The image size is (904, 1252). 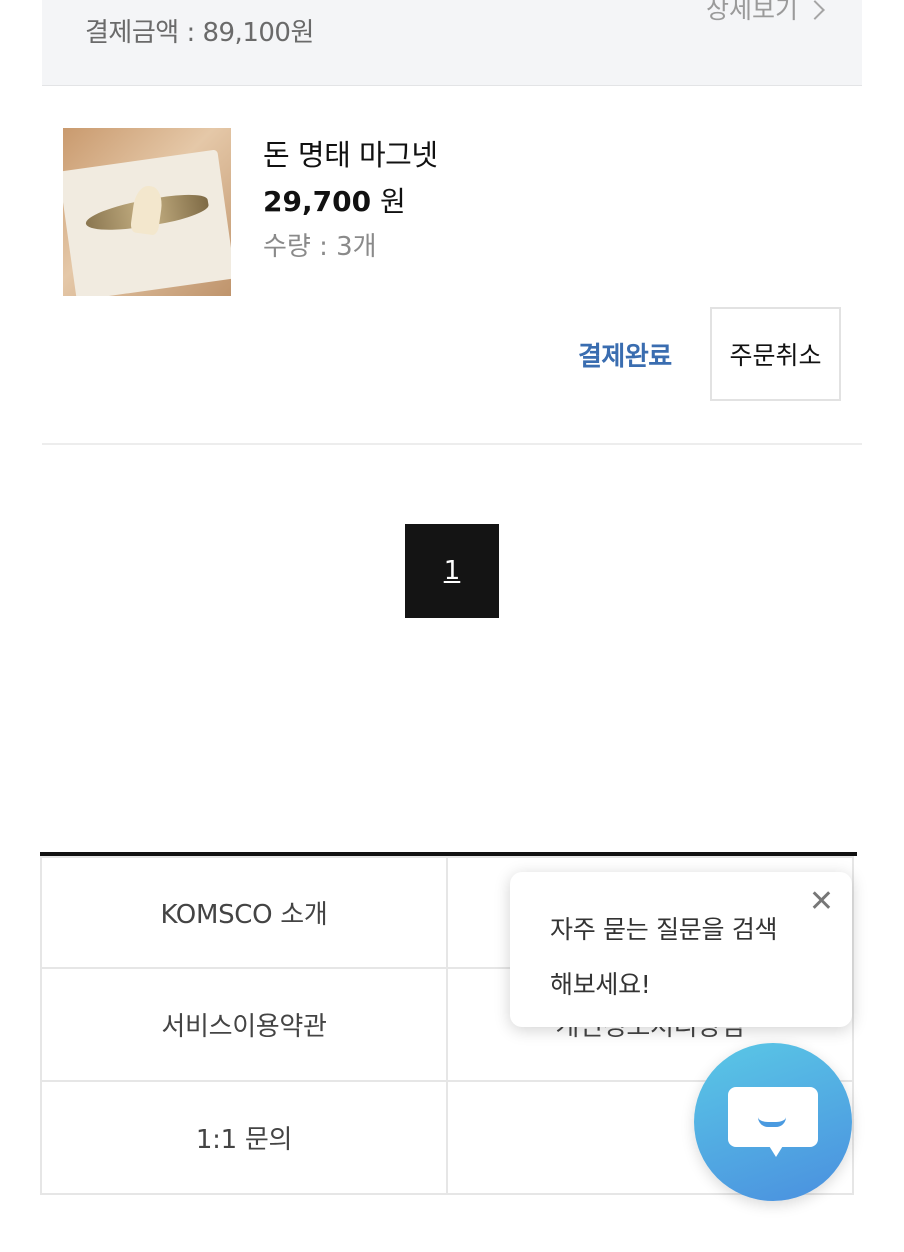 What do you see at coordinates (350, 153) in the screenshot?
I see `product-name: 돈 명태 마그넷` at bounding box center [350, 153].